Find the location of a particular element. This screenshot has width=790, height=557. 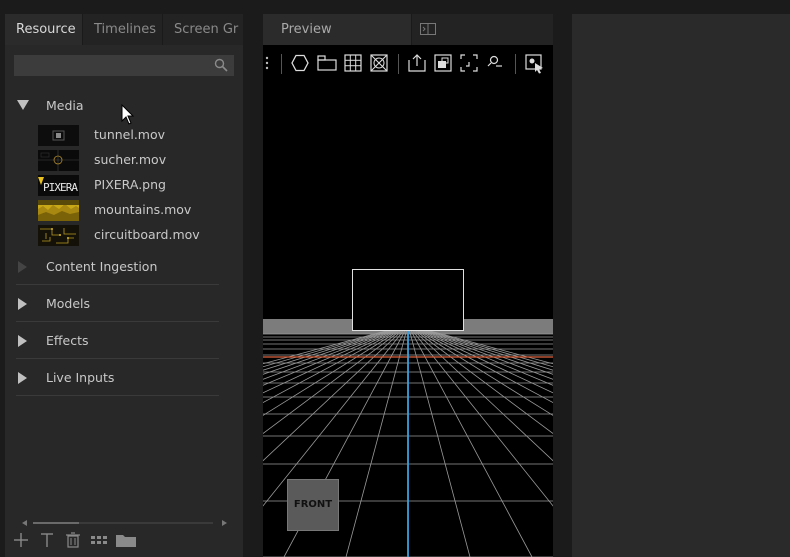

mountains-thumb is located at coordinates (58, 210).